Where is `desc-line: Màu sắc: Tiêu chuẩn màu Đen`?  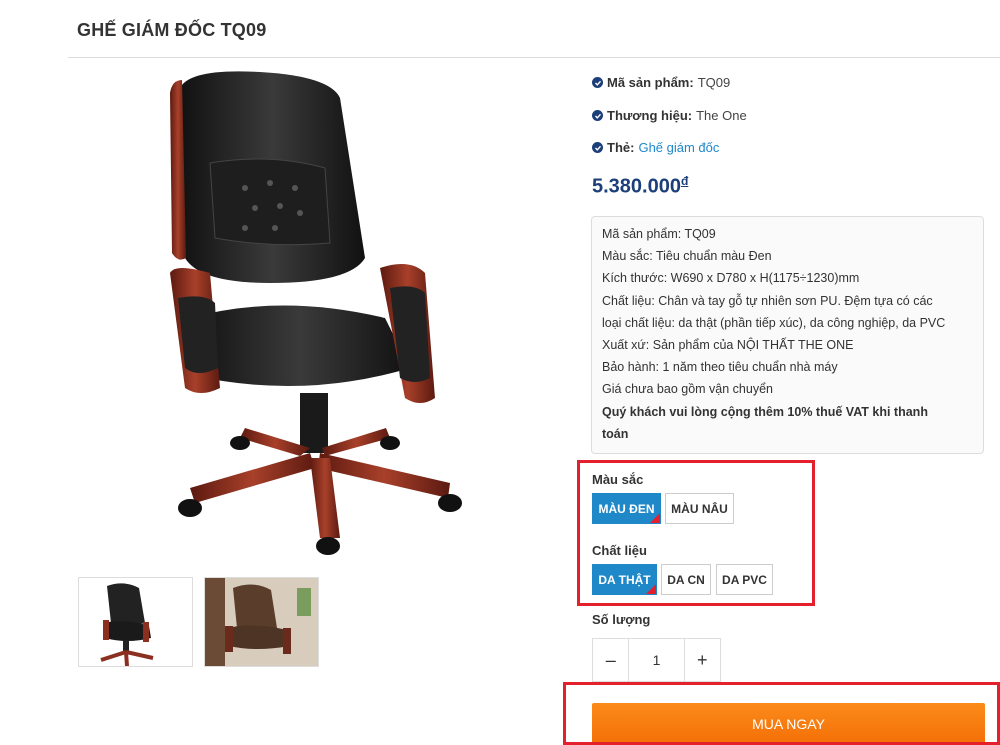
desc-line: Màu sắc: Tiêu chuẩn màu Đen is located at coordinates (687, 256).